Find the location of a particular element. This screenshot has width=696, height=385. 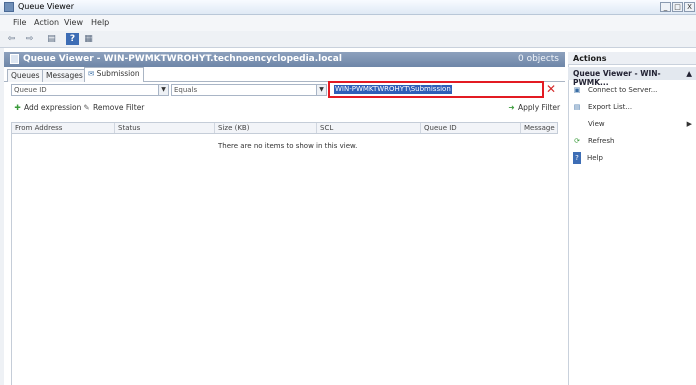

tab-messages: Messages is located at coordinates (64, 75).